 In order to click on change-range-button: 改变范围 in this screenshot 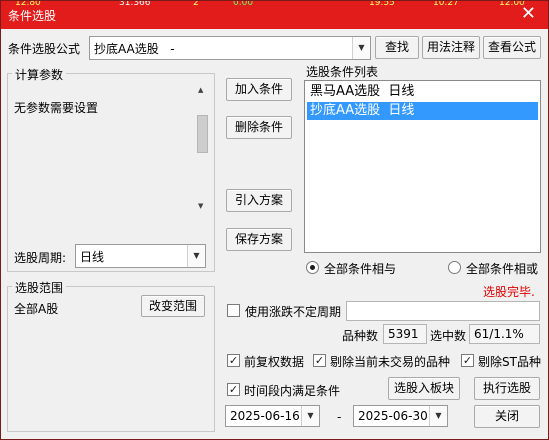, I will do `click(173, 306)`.